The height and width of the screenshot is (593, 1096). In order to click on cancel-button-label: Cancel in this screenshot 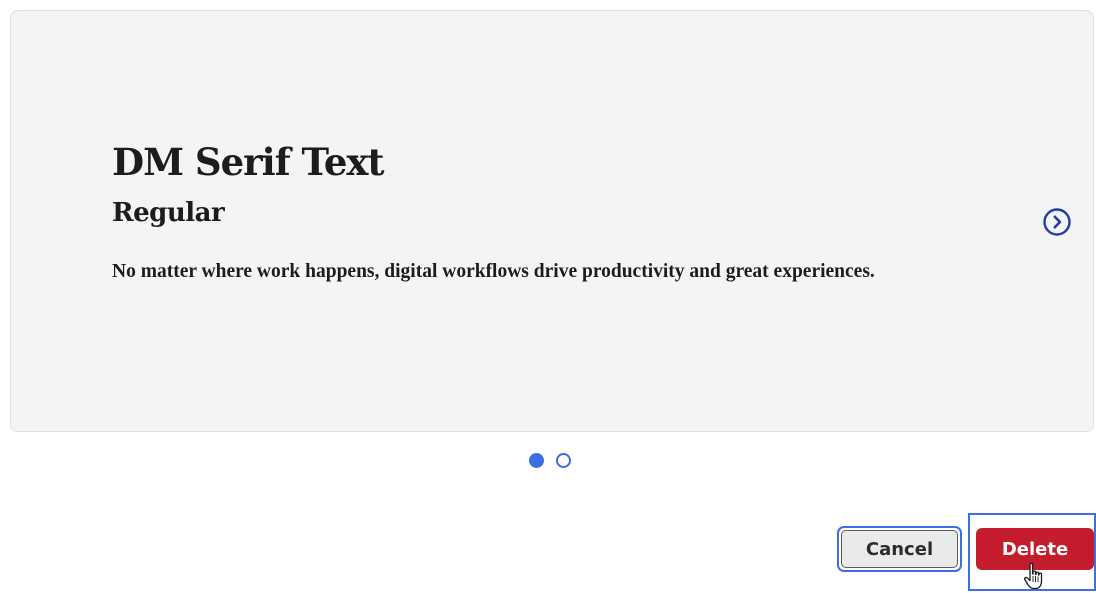, I will do `click(899, 549)`.